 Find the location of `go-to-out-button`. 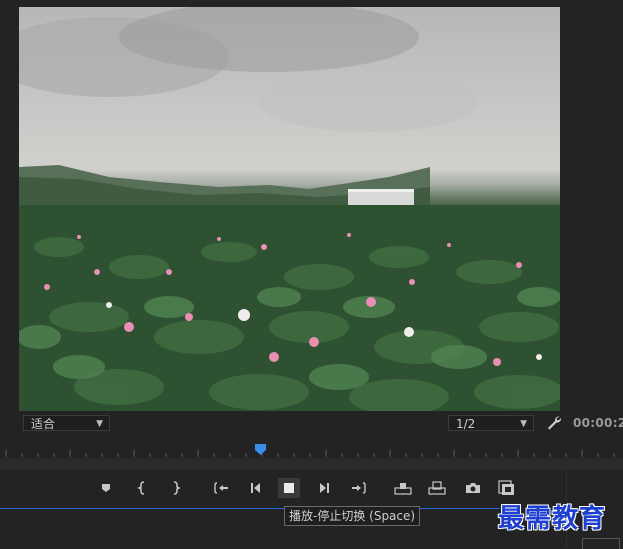

go-to-out-button is located at coordinates (359, 488).